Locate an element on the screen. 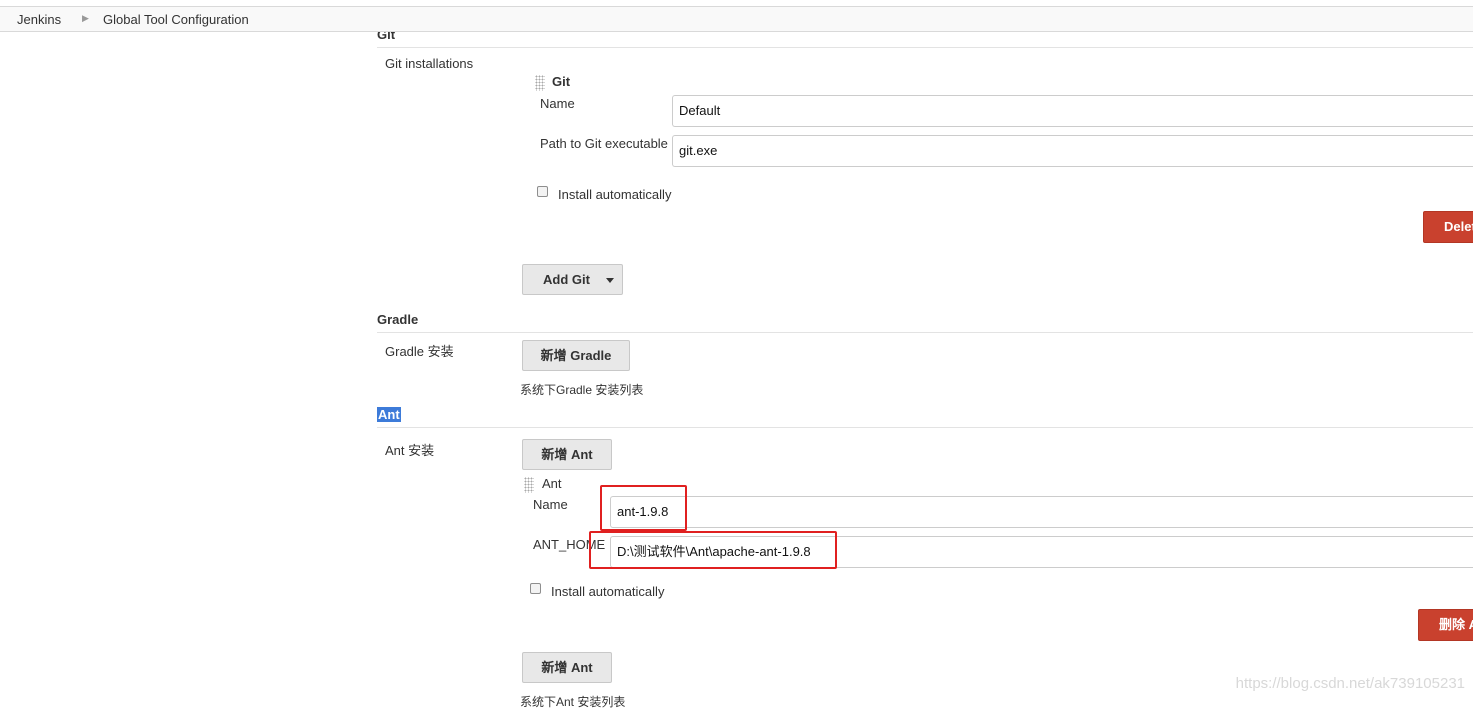  section-title-ant-text: Ant is located at coordinates (389, 414).